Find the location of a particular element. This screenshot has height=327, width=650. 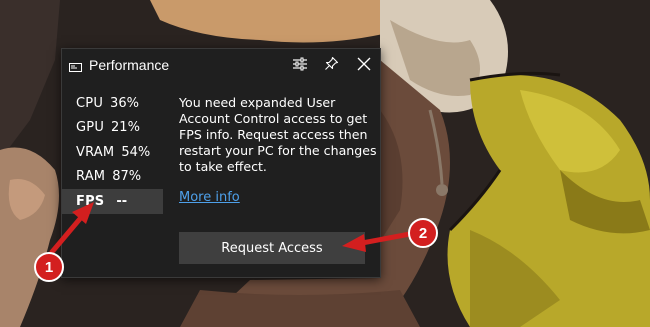

metric-label: GPU is located at coordinates (90, 128).